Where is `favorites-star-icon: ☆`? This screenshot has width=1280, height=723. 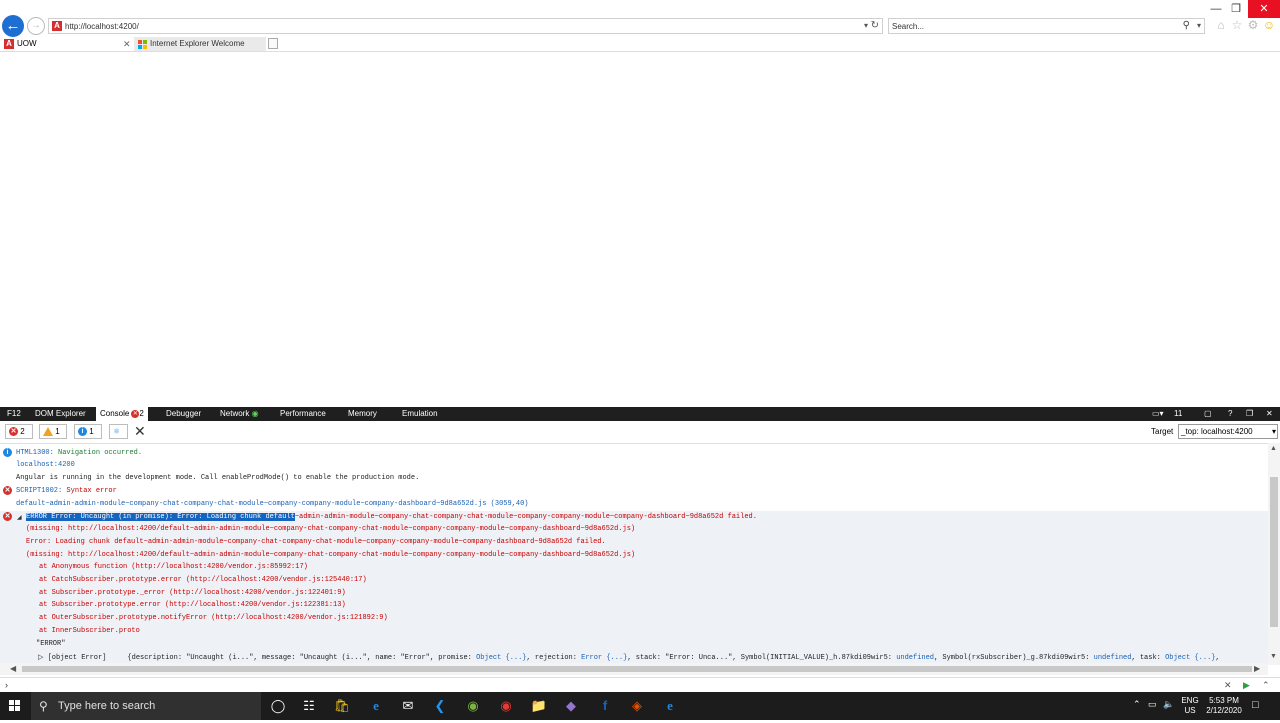 favorites-star-icon: ☆ is located at coordinates (1237, 25).